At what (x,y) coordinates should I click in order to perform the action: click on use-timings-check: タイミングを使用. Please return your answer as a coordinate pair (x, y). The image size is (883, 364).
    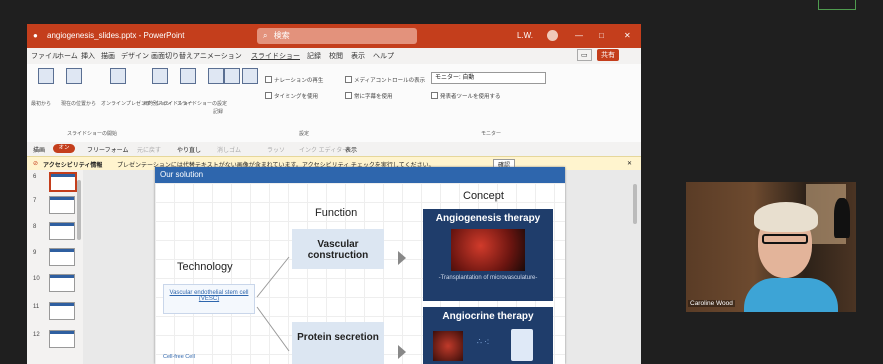
    Looking at the image, I should click on (291, 96).